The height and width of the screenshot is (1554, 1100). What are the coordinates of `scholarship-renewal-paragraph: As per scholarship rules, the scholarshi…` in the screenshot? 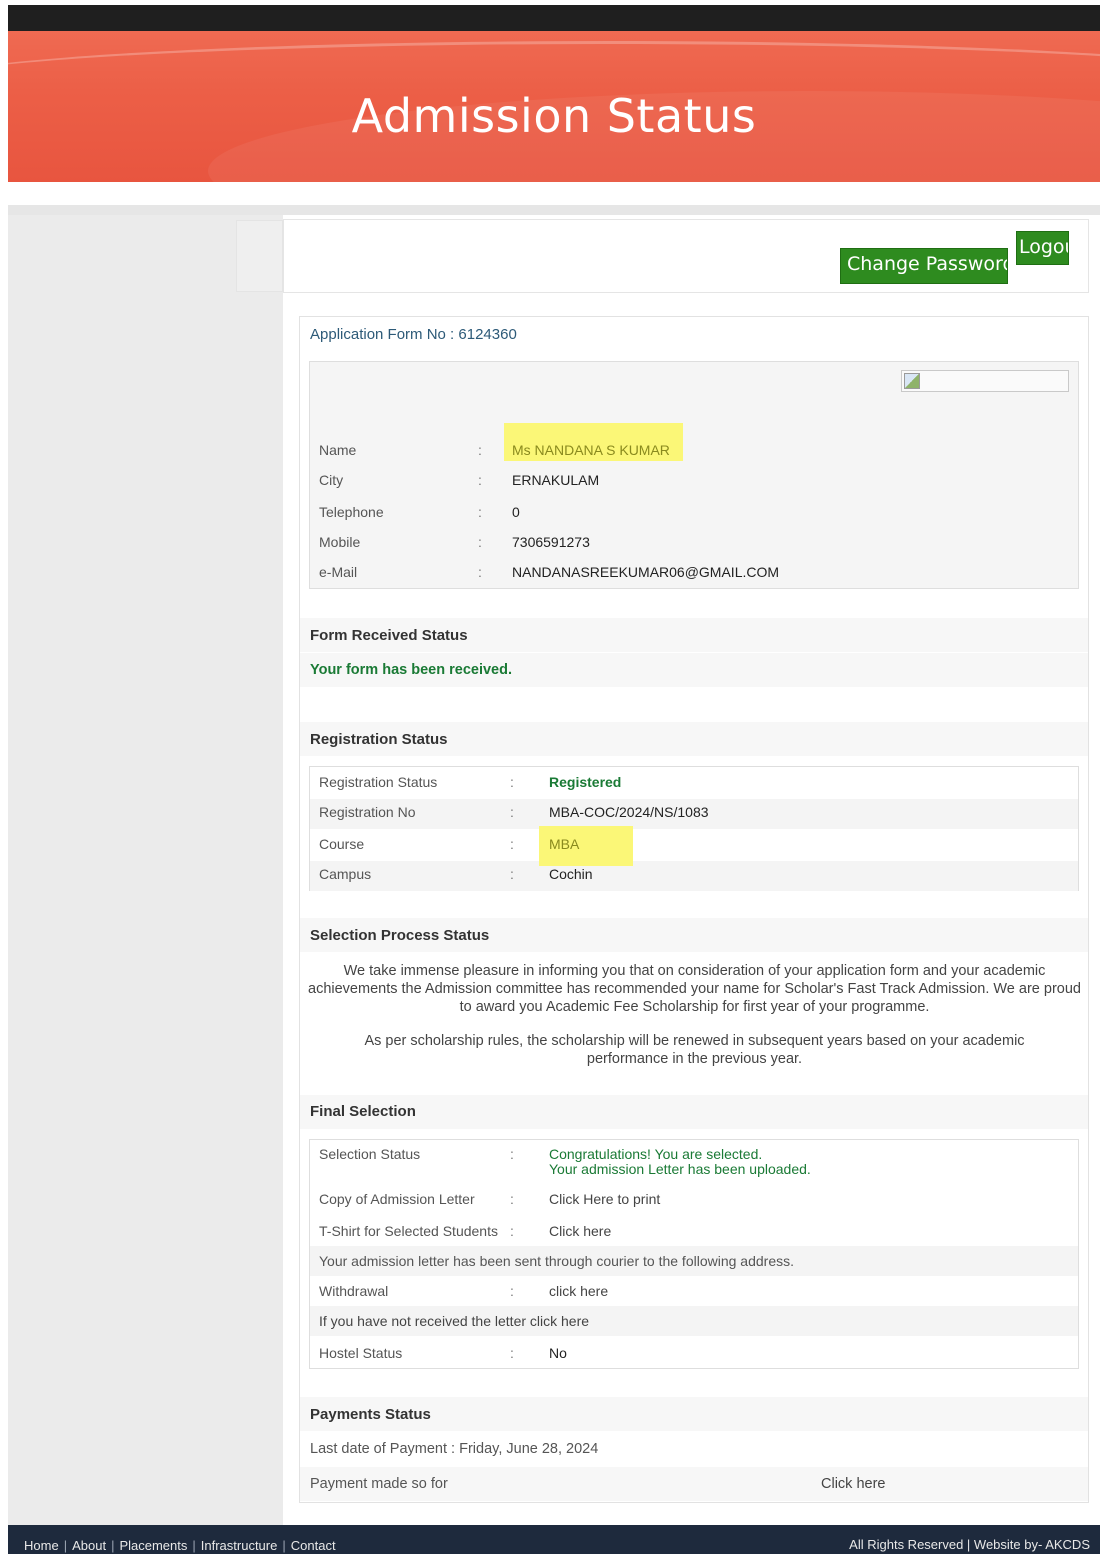 It's located at (694, 1050).